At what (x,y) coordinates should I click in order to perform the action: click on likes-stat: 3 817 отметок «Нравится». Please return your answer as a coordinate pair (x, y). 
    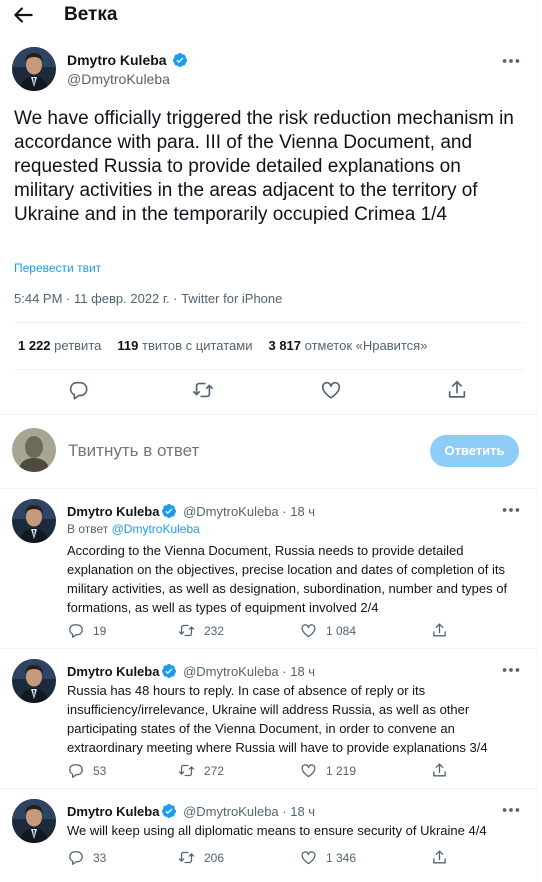
    Looking at the image, I should click on (347, 345).